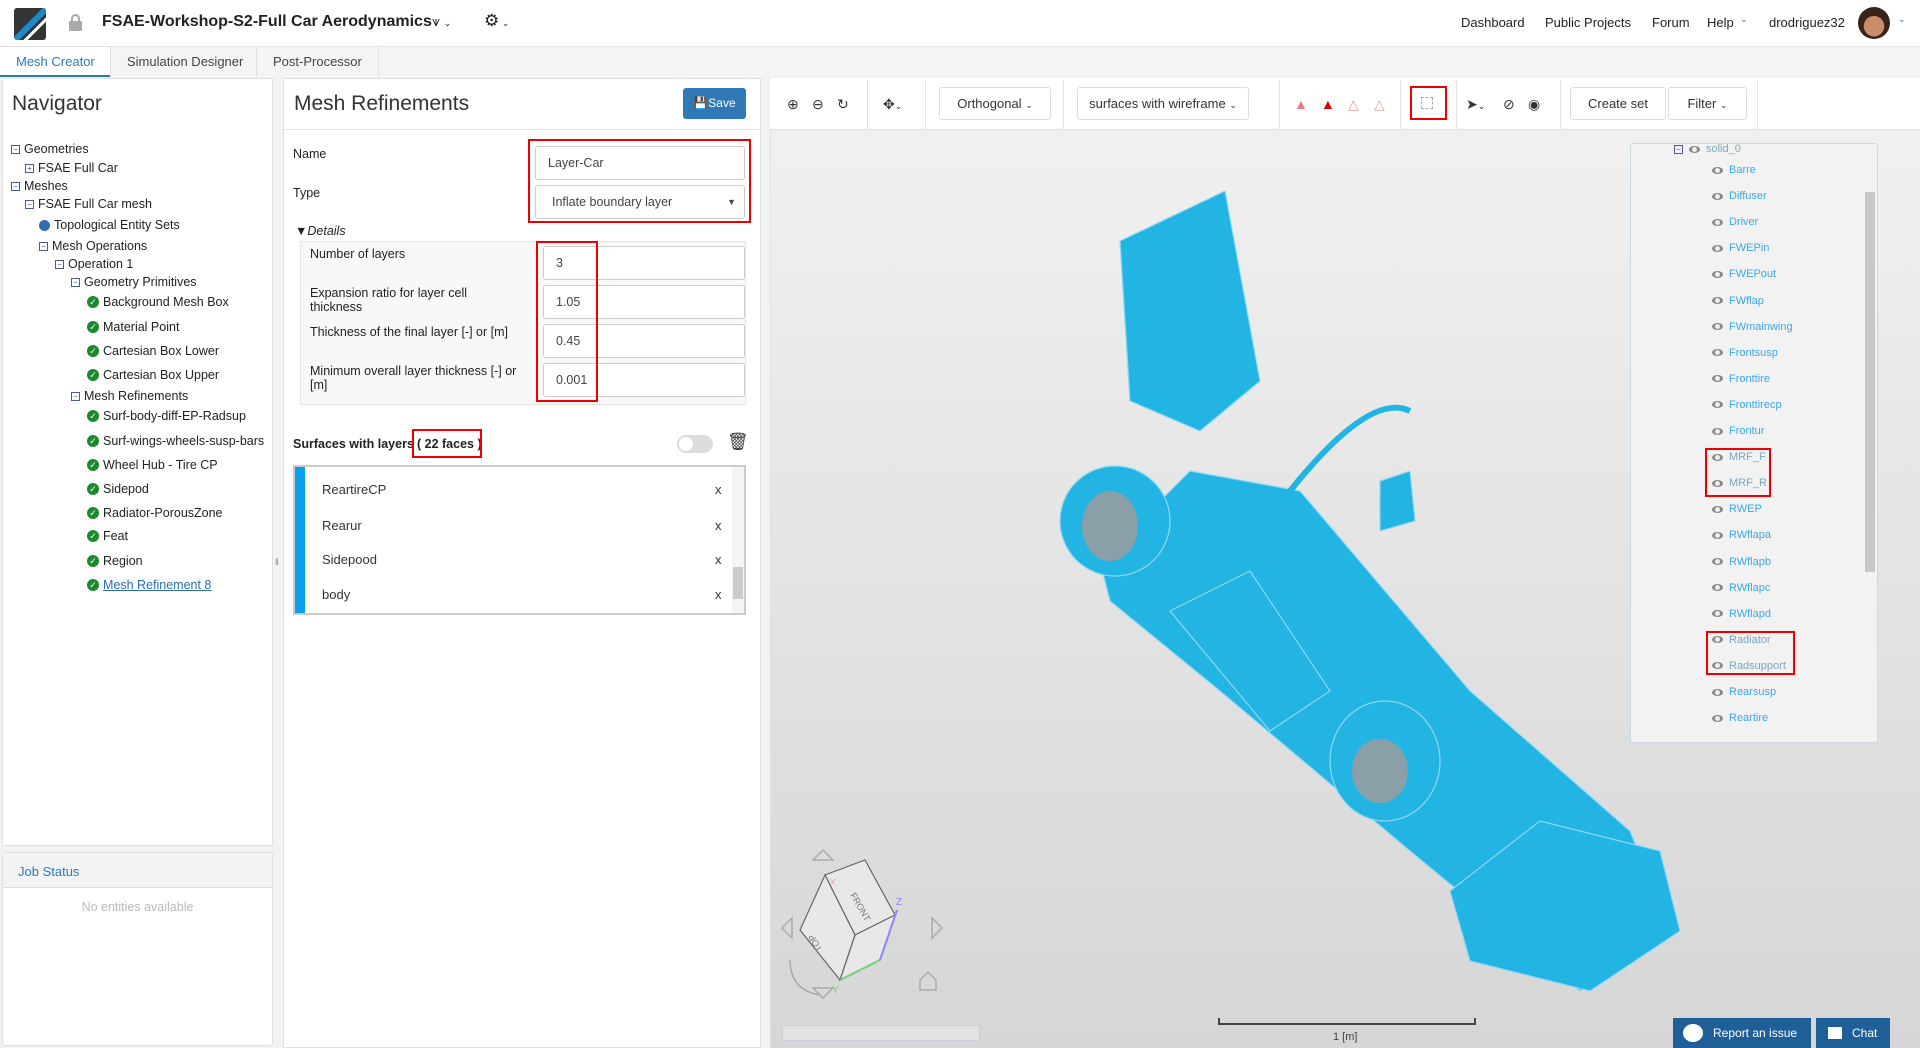 This screenshot has width=1920, height=1048. I want to click on face-item: FWEPout, so click(1744, 274).